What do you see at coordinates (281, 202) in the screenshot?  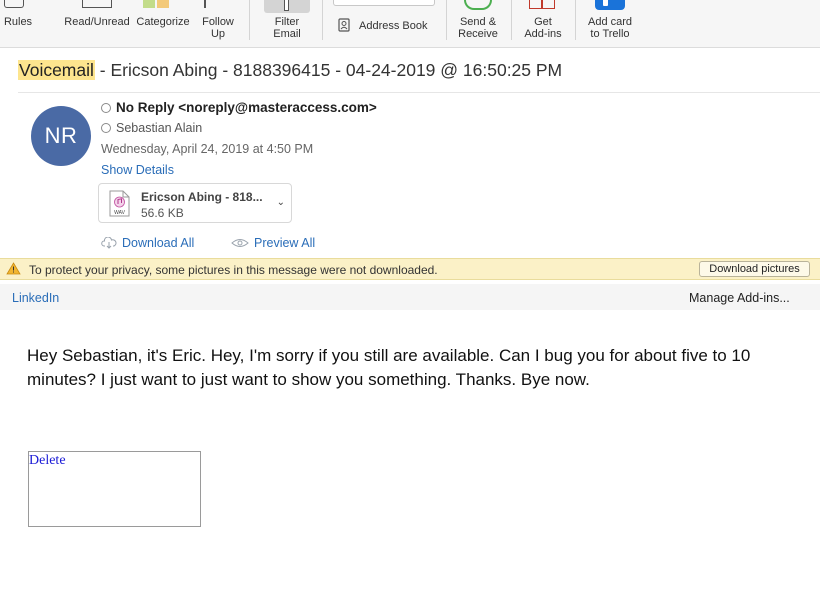 I see `chevron-down-icon: ⌄` at bounding box center [281, 202].